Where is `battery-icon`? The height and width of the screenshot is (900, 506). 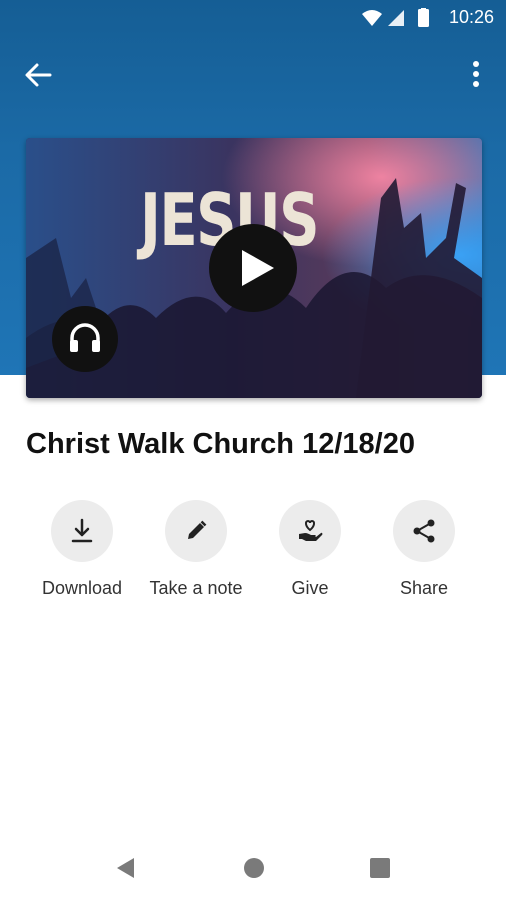 battery-icon is located at coordinates (423, 18).